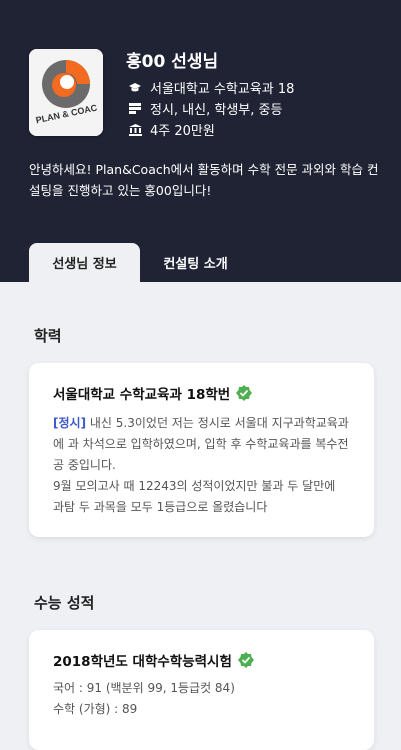 Image resolution: width=401 pixels, height=750 pixels. I want to click on list-icon, so click(135, 108).